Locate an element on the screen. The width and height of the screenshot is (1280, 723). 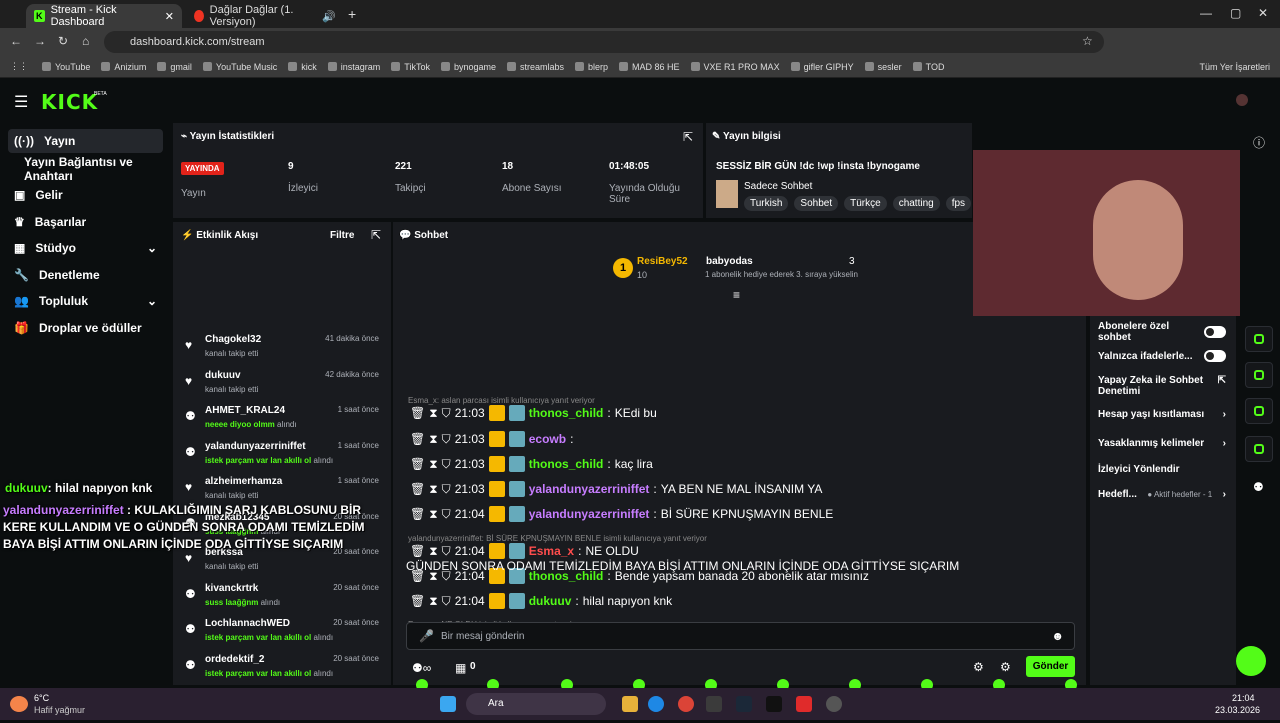
menu-icon: ☰ is located at coordinates (21, 102).